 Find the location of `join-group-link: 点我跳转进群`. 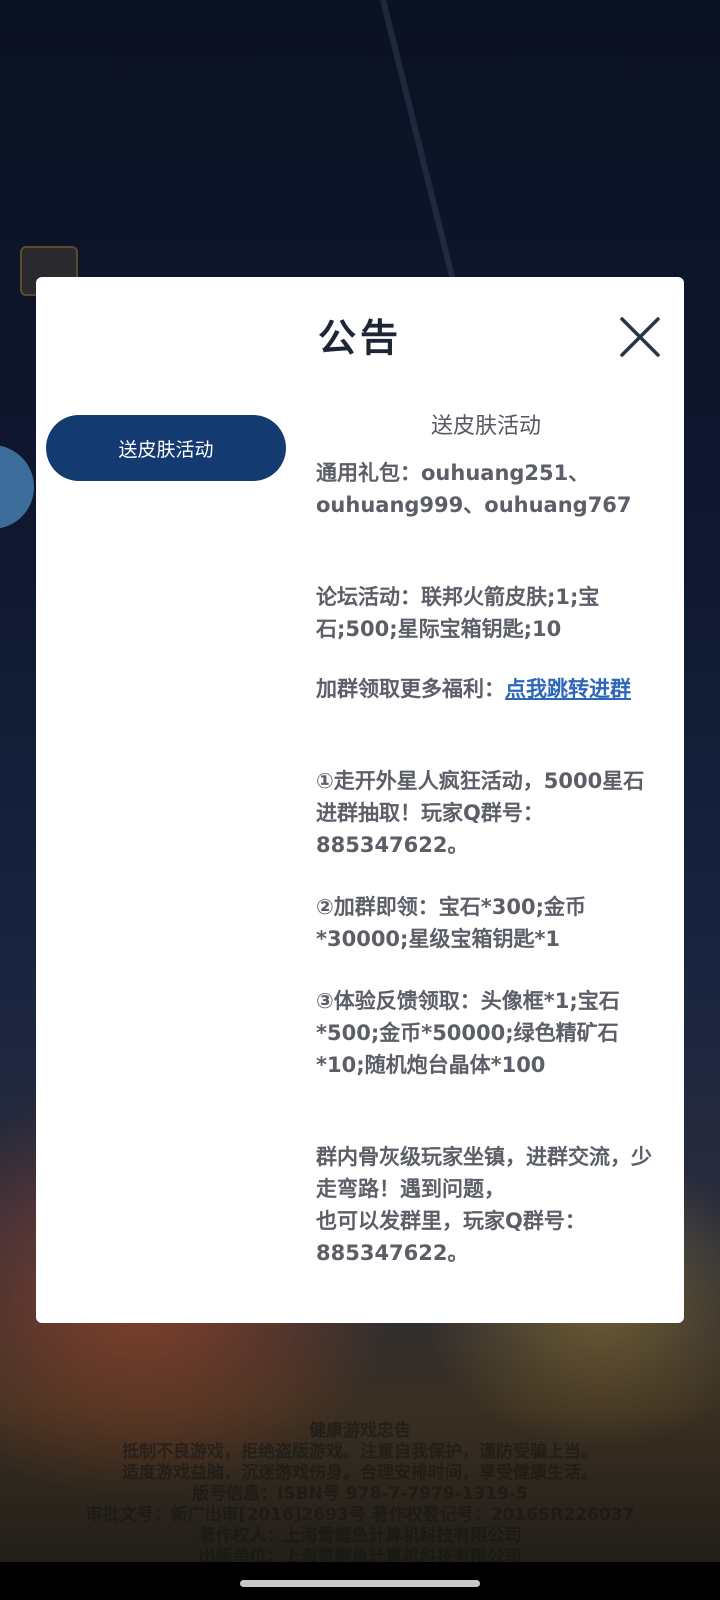

join-group-link: 点我跳转进群 is located at coordinates (568, 689).